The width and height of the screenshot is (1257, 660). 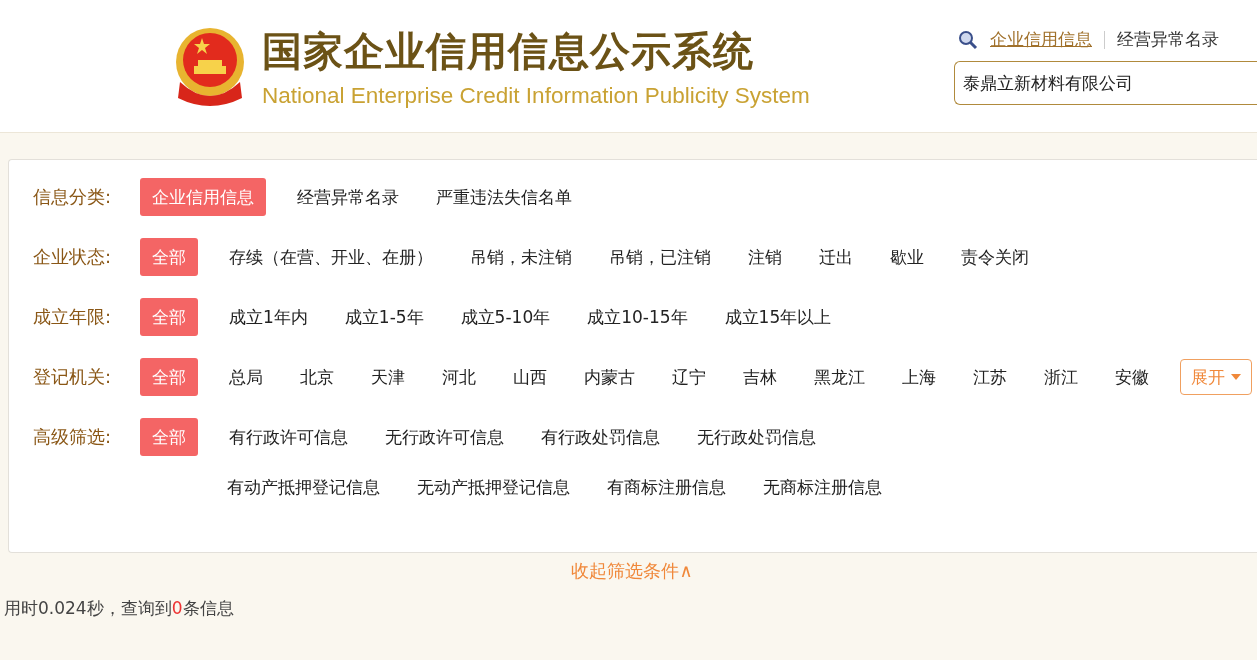 What do you see at coordinates (600, 437) in the screenshot?
I see `filter-option: 有行政处罚信息` at bounding box center [600, 437].